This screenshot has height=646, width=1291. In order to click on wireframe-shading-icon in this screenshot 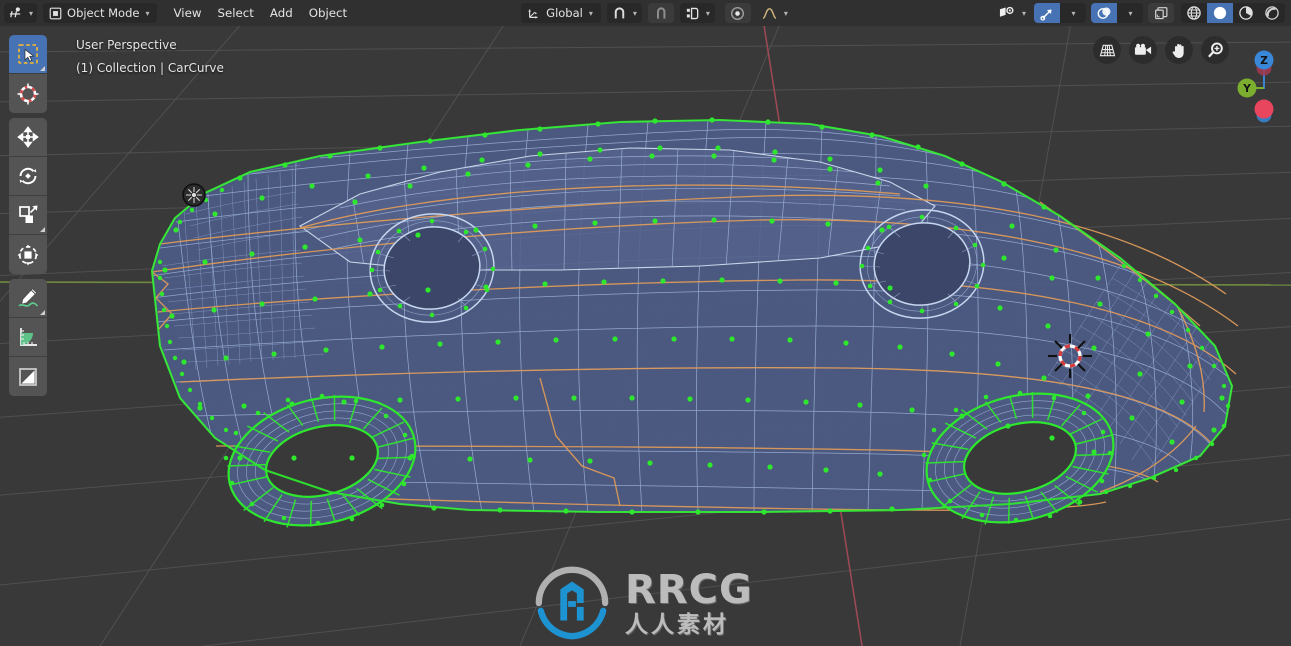, I will do `click(1194, 13)`.